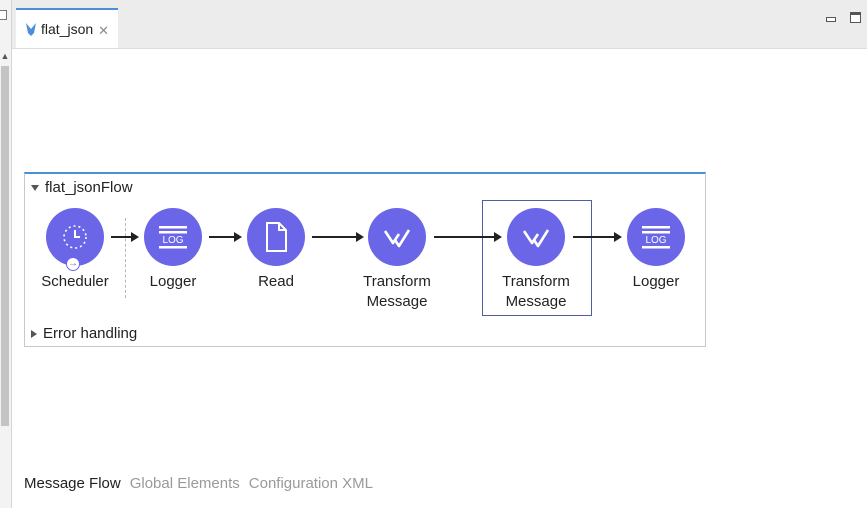  Describe the element at coordinates (5, 56) in the screenshot. I see `scroll-up-icon: ▲` at that location.